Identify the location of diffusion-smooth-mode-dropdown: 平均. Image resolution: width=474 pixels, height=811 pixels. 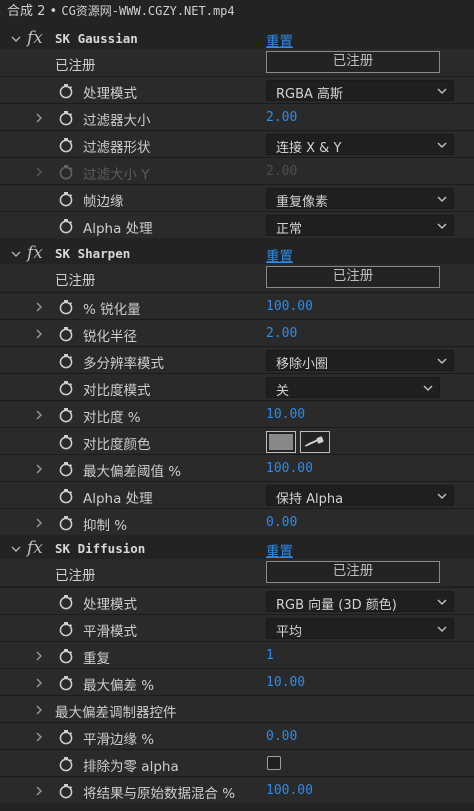
(360, 629).